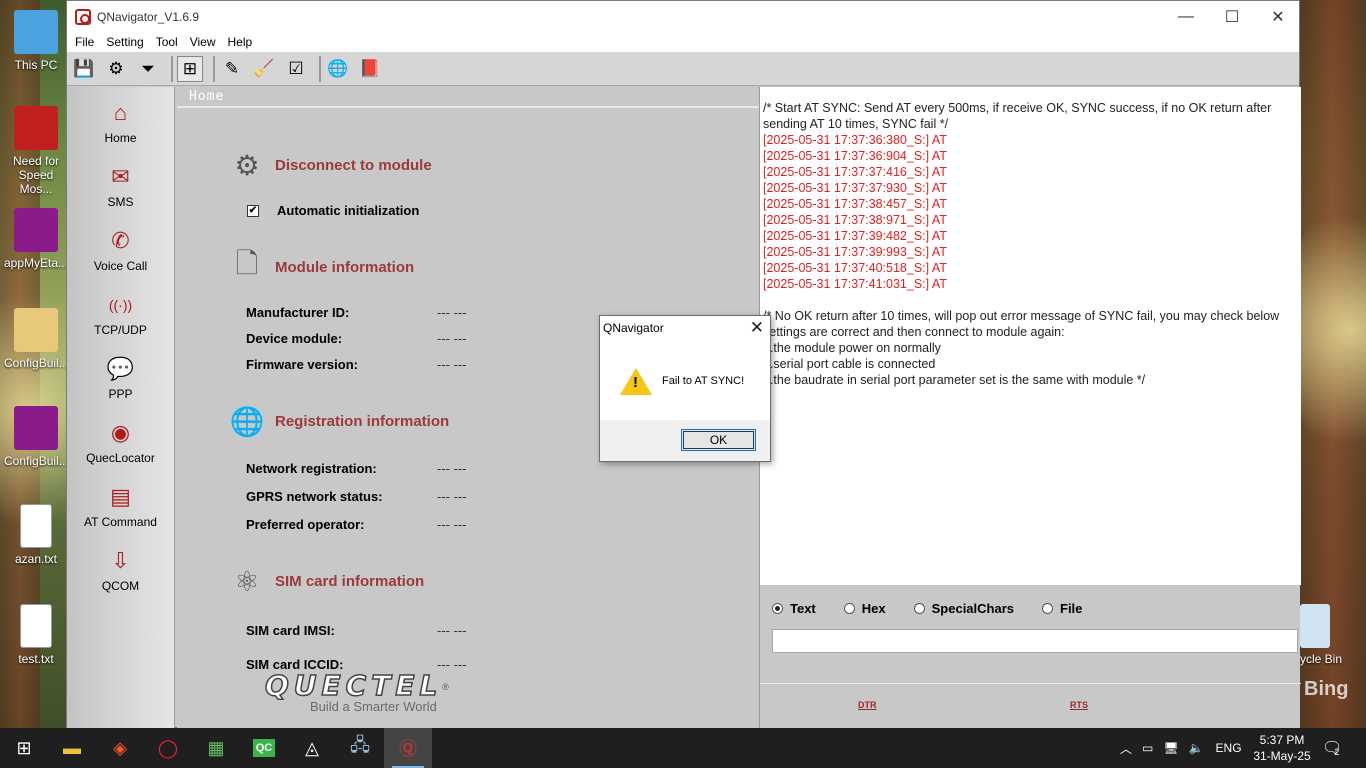 The height and width of the screenshot is (768, 1366). What do you see at coordinates (1278, 16) in the screenshot?
I see `close-window-button: ✕` at bounding box center [1278, 16].